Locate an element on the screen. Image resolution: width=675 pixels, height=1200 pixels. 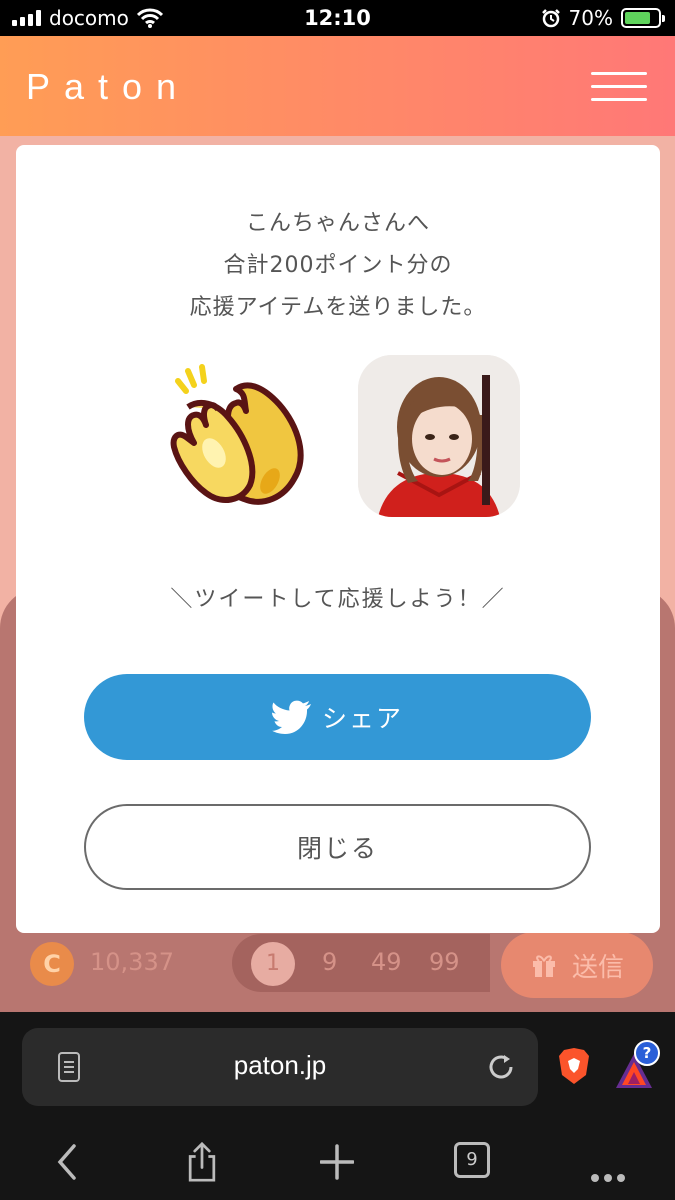
message-line: 応援アイテムを送りました。 is located at coordinates (338, 307).